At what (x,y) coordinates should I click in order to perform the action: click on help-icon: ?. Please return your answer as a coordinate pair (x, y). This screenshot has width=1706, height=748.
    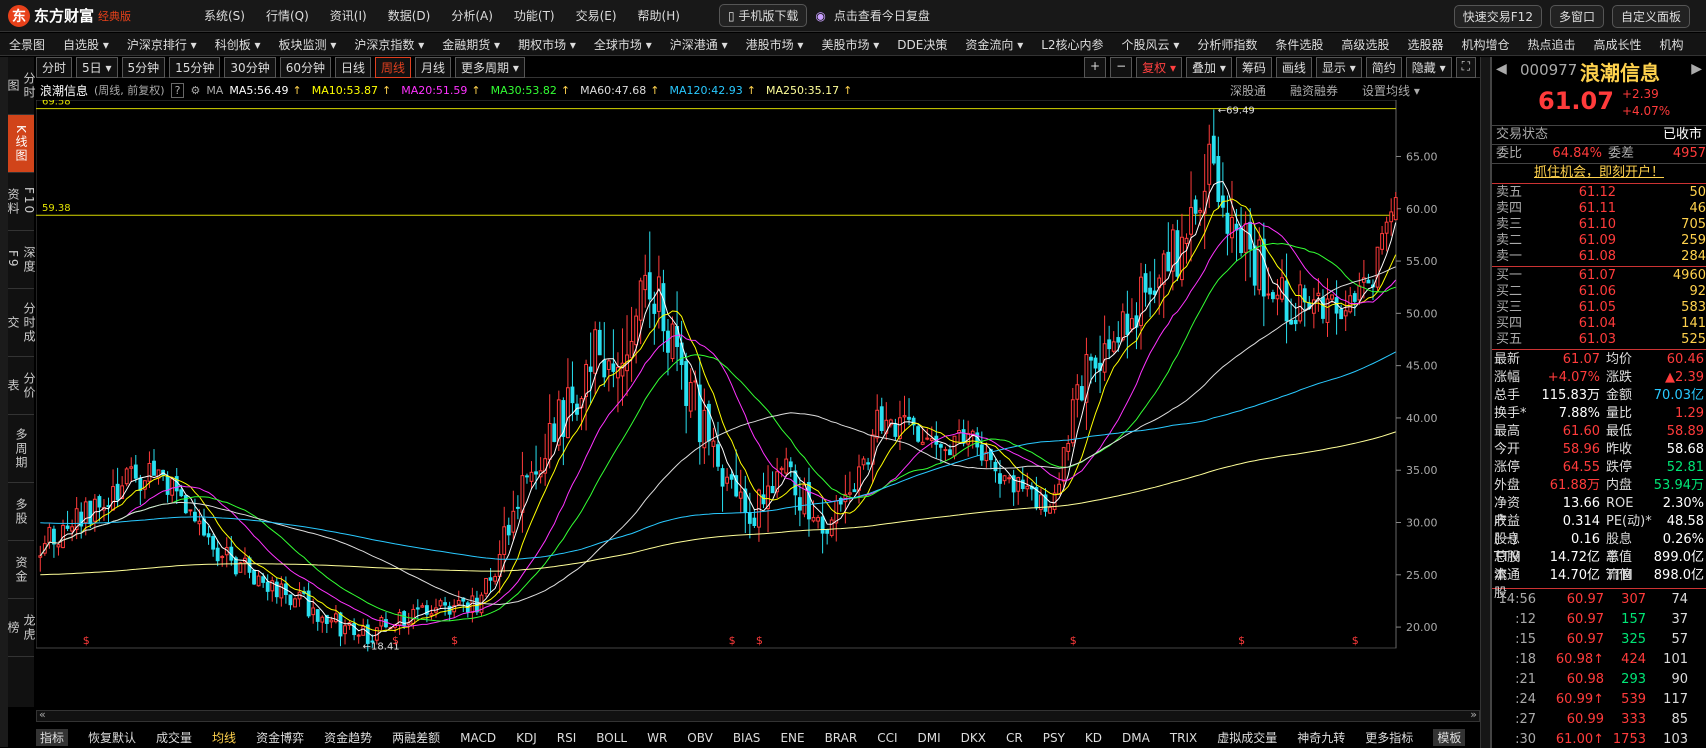
    Looking at the image, I should click on (177, 90).